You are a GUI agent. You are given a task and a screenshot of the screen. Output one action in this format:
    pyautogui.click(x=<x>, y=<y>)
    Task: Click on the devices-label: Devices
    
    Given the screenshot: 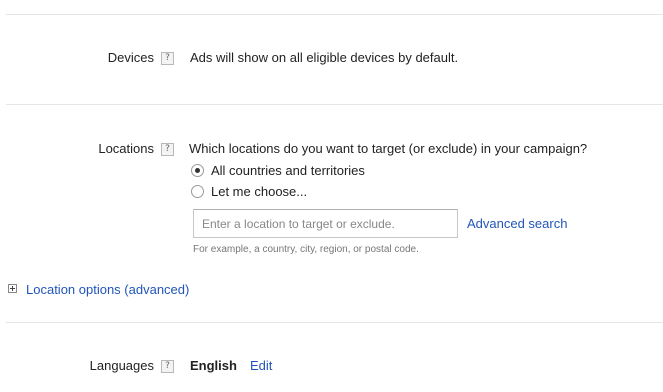 What is the action you would take?
    pyautogui.click(x=130, y=57)
    